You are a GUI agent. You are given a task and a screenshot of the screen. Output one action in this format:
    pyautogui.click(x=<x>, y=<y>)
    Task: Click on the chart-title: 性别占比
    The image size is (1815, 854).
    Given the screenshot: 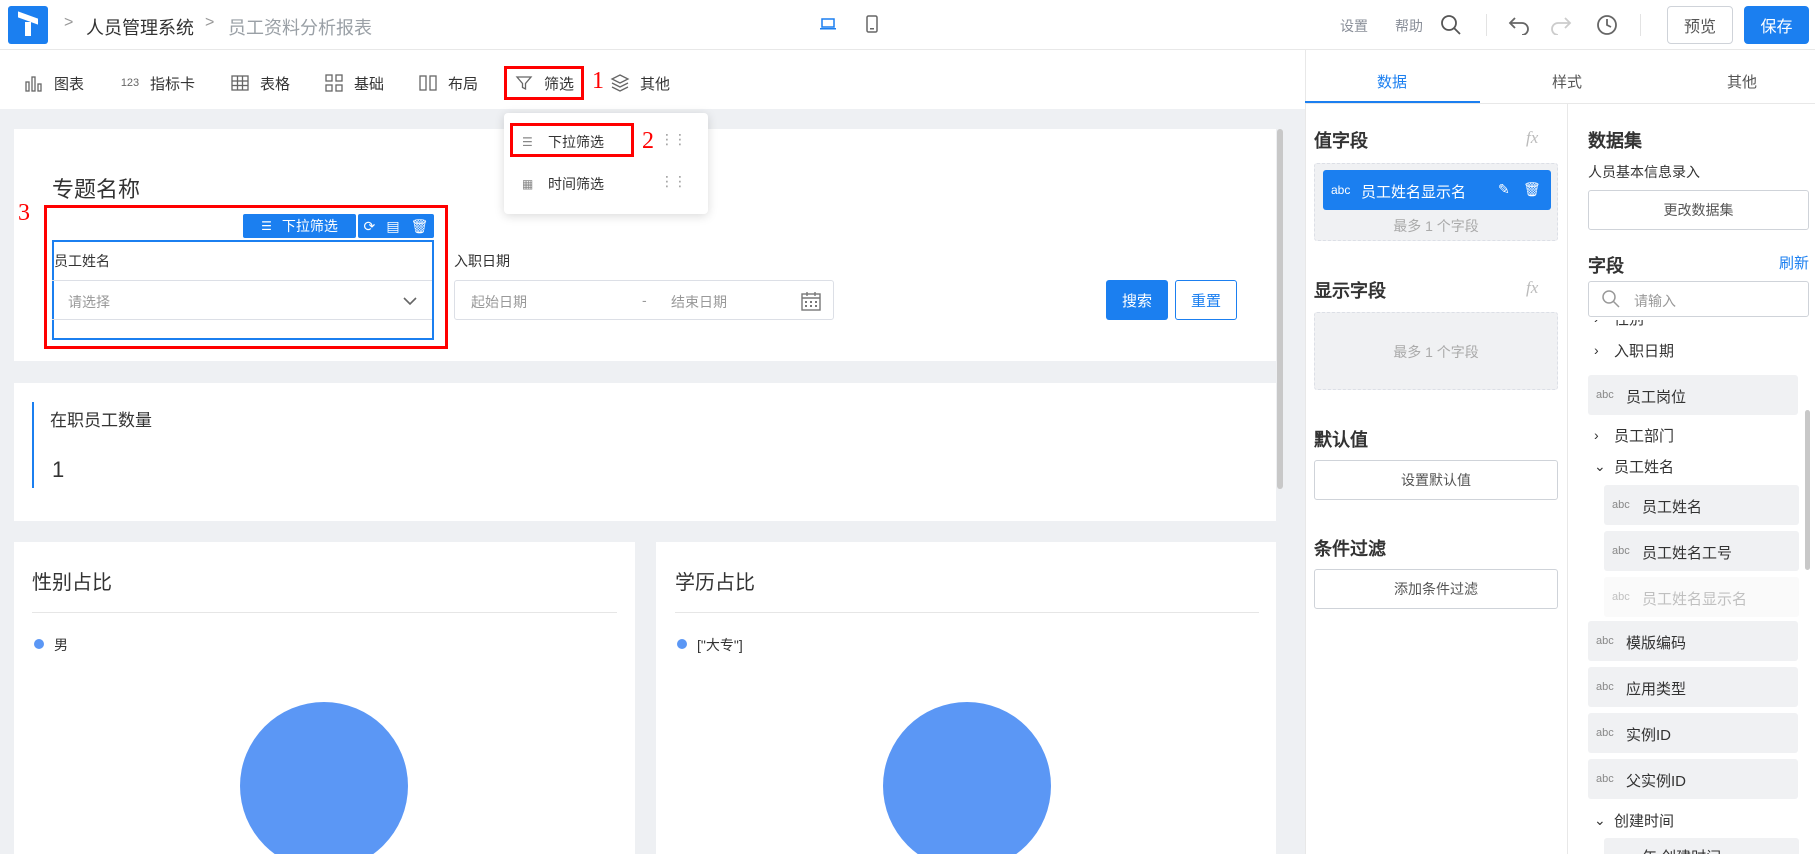 What is the action you would take?
    pyautogui.click(x=72, y=583)
    